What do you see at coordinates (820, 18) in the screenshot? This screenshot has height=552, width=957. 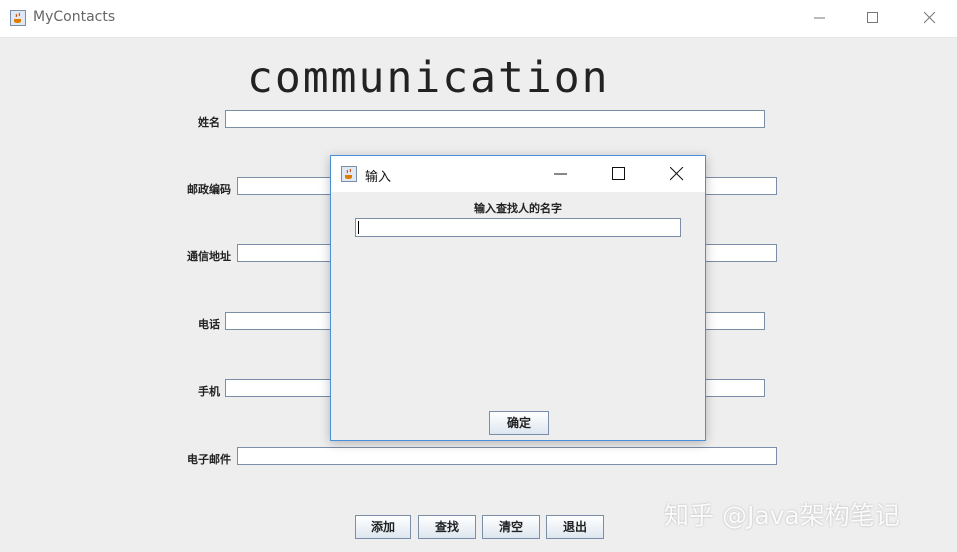 I see `minimize-button` at bounding box center [820, 18].